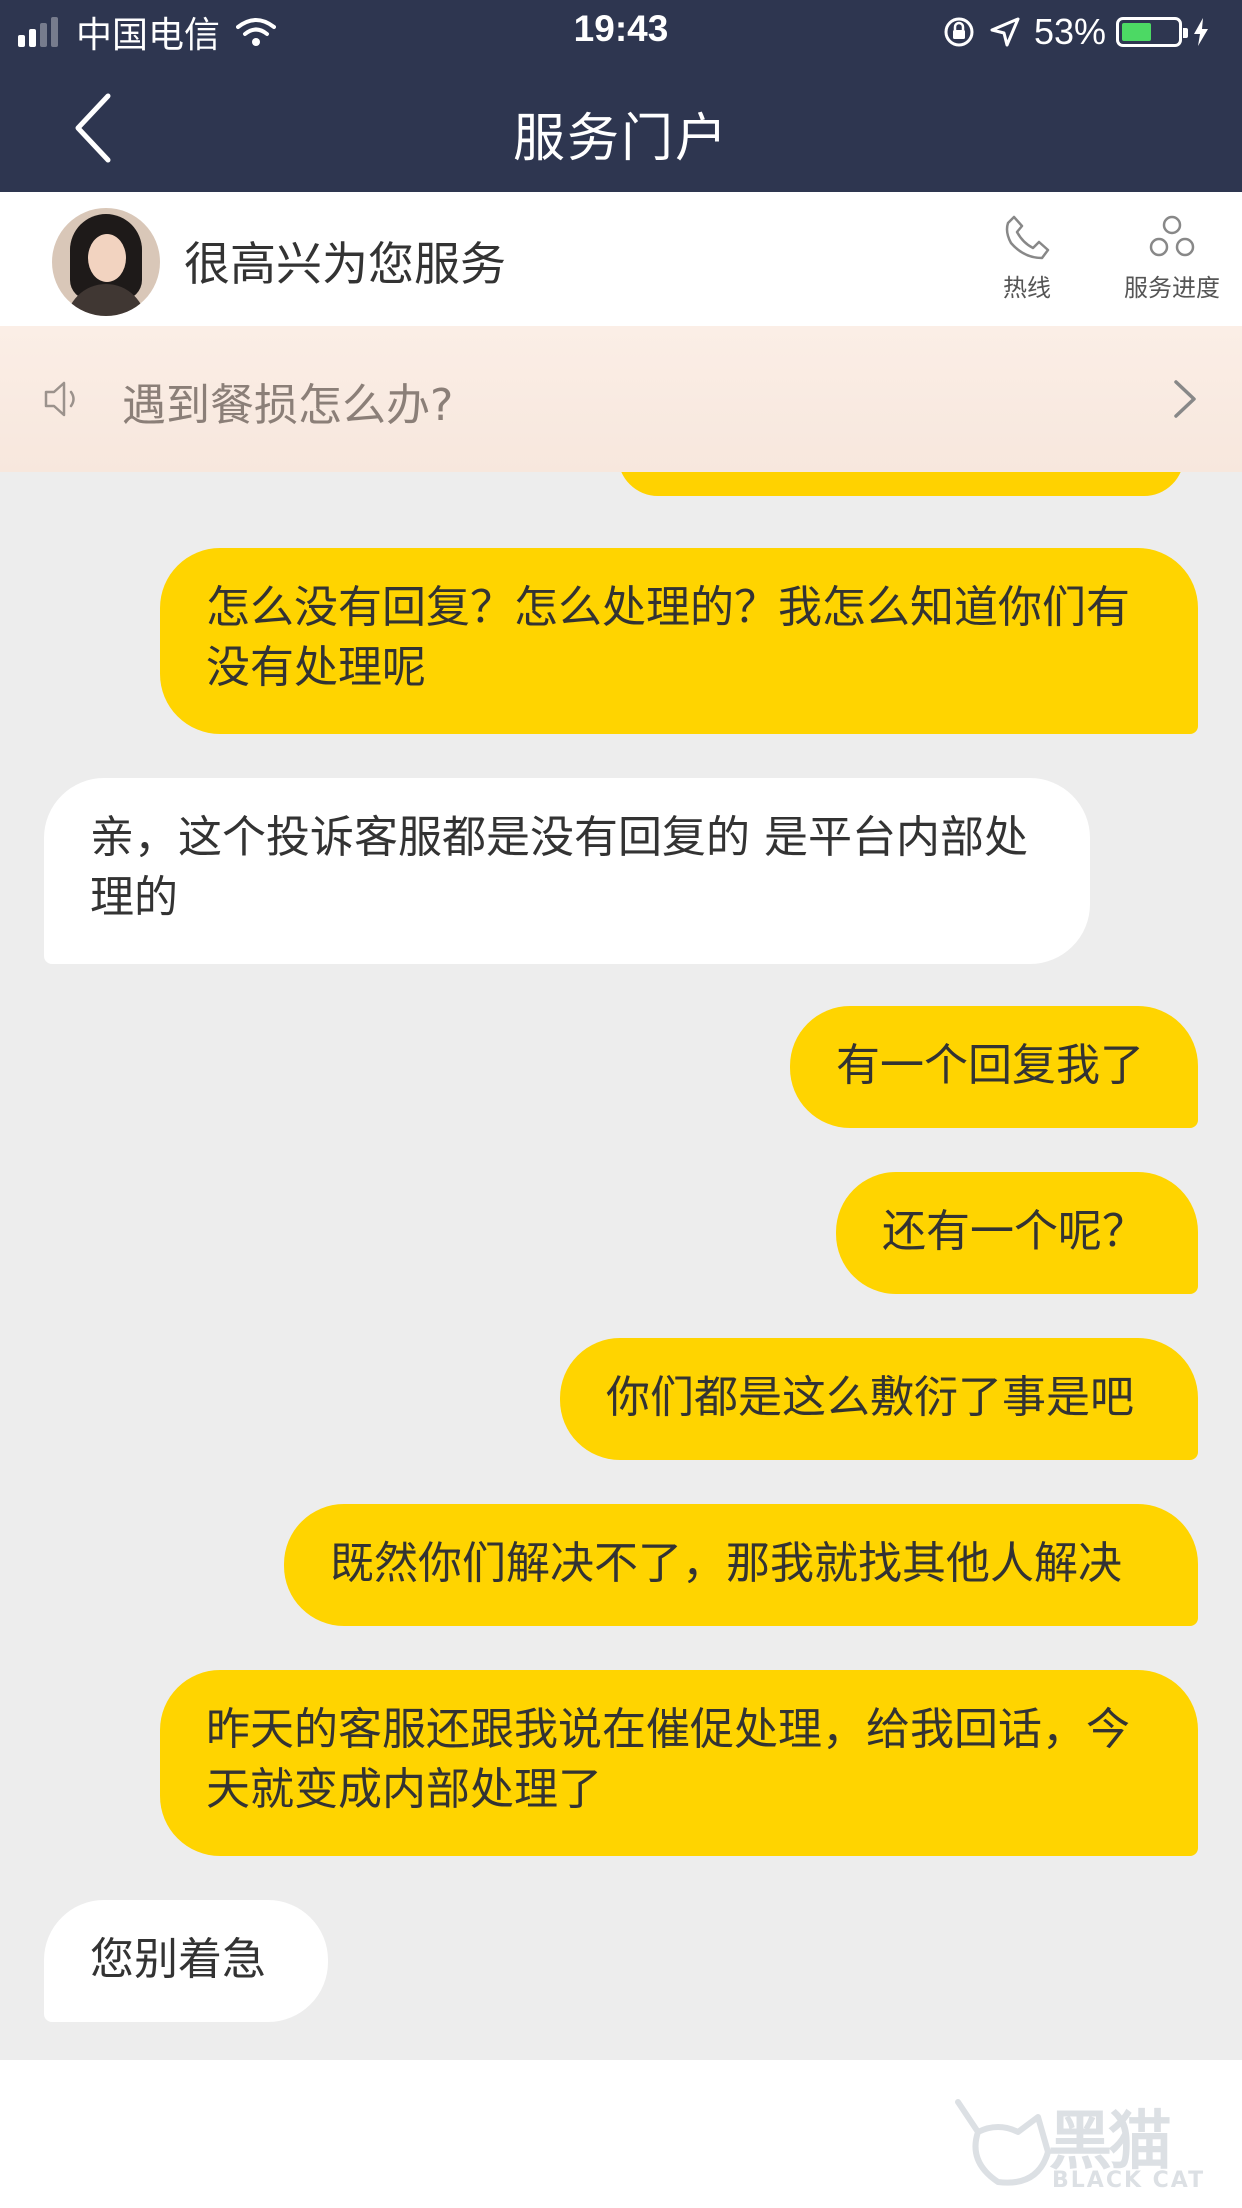 This screenshot has width=1242, height=2208. Describe the element at coordinates (1027, 288) in the screenshot. I see `hotline-label: 热线` at that location.